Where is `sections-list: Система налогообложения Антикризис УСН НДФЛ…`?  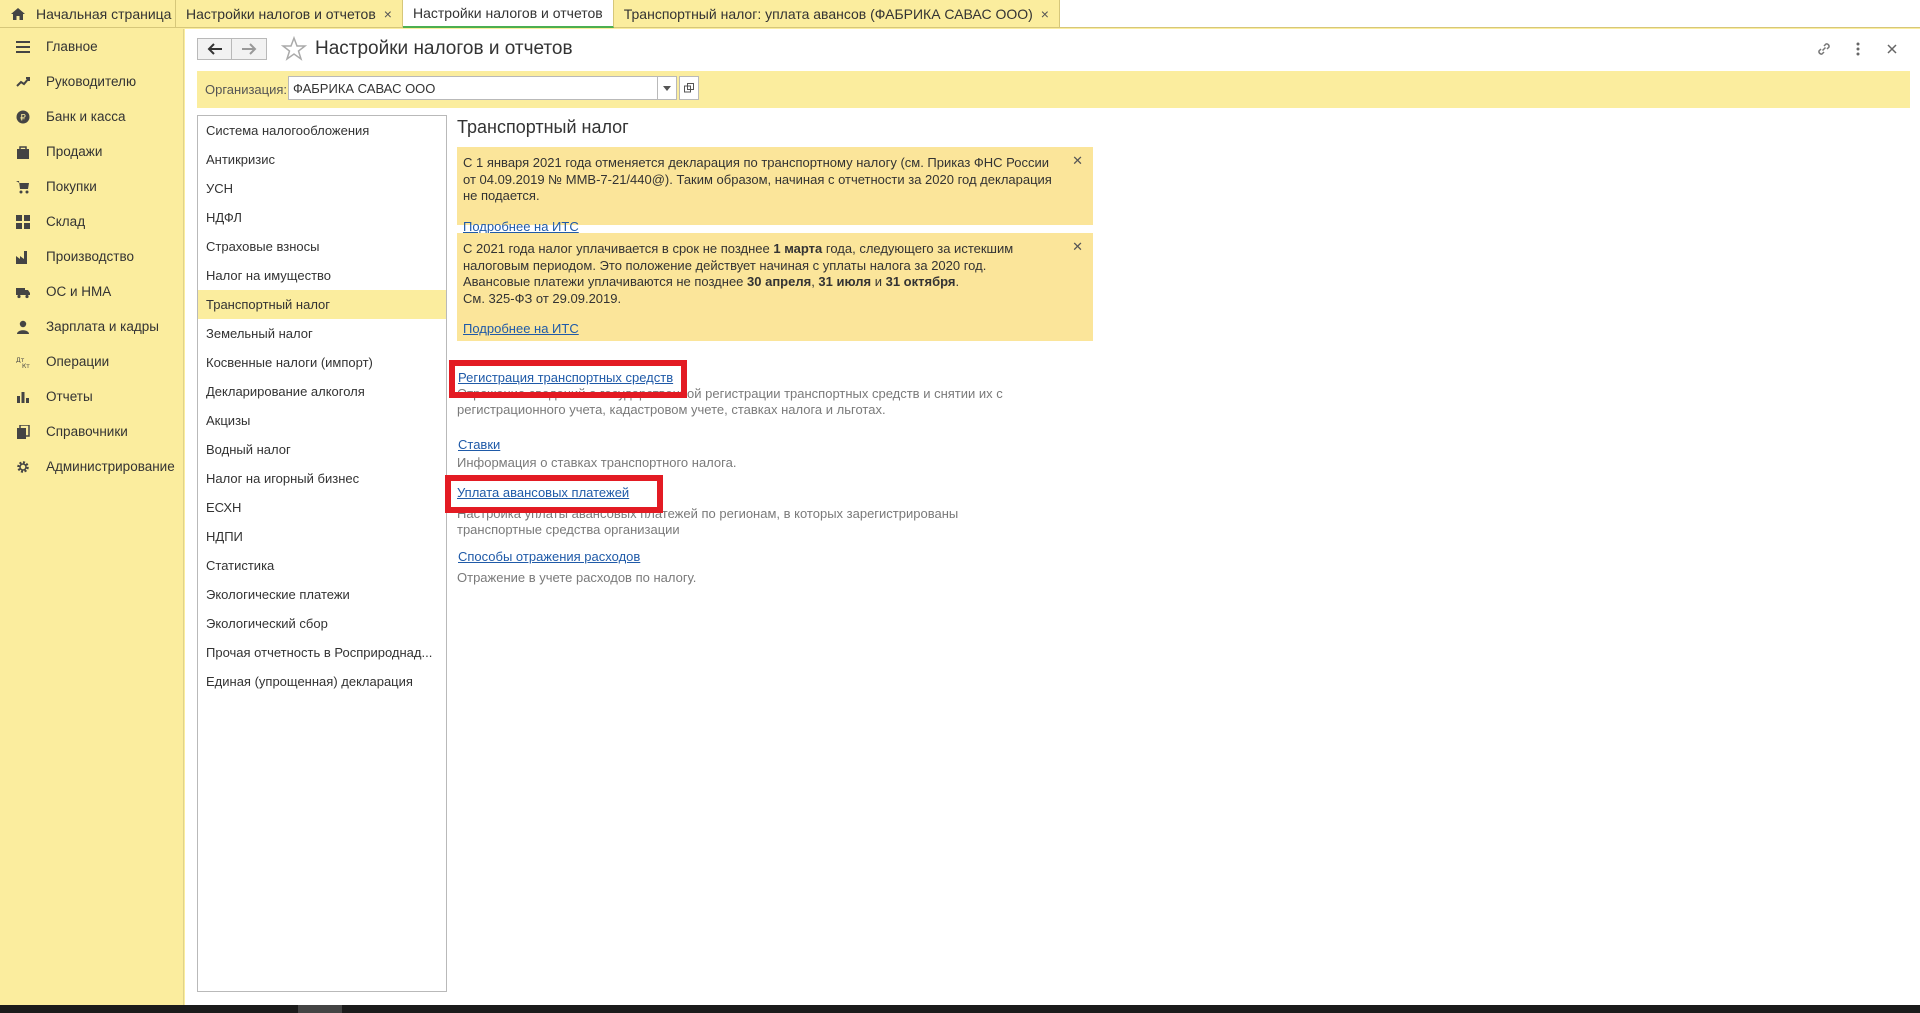
sections-list: Система налогообложения Антикризис УСН НДФЛ… is located at coordinates (322, 553).